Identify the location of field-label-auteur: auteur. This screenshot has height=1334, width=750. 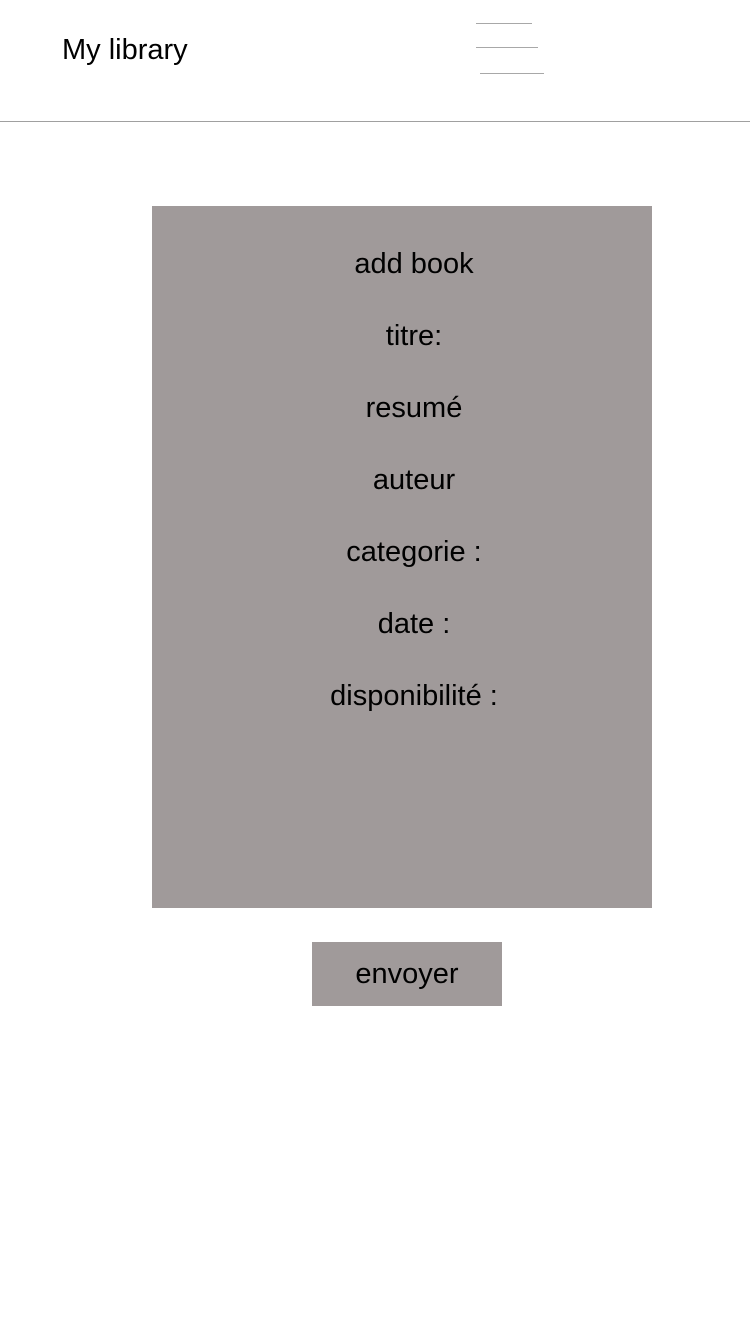
(402, 480).